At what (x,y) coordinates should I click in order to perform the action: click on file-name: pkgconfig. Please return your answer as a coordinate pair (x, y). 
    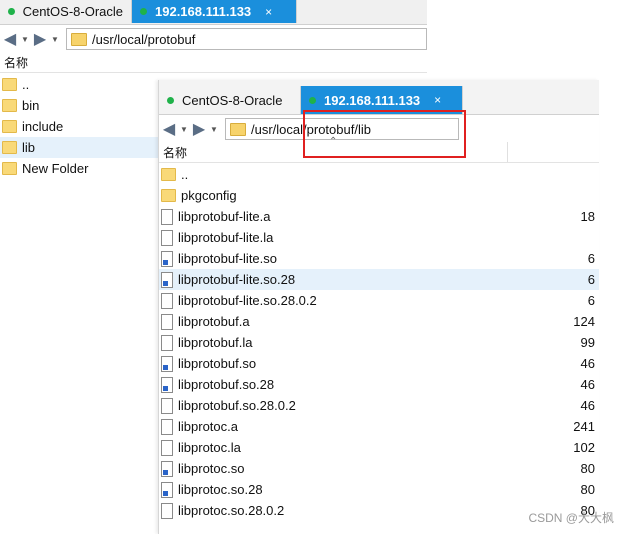
    Looking at the image, I should click on (209, 195).